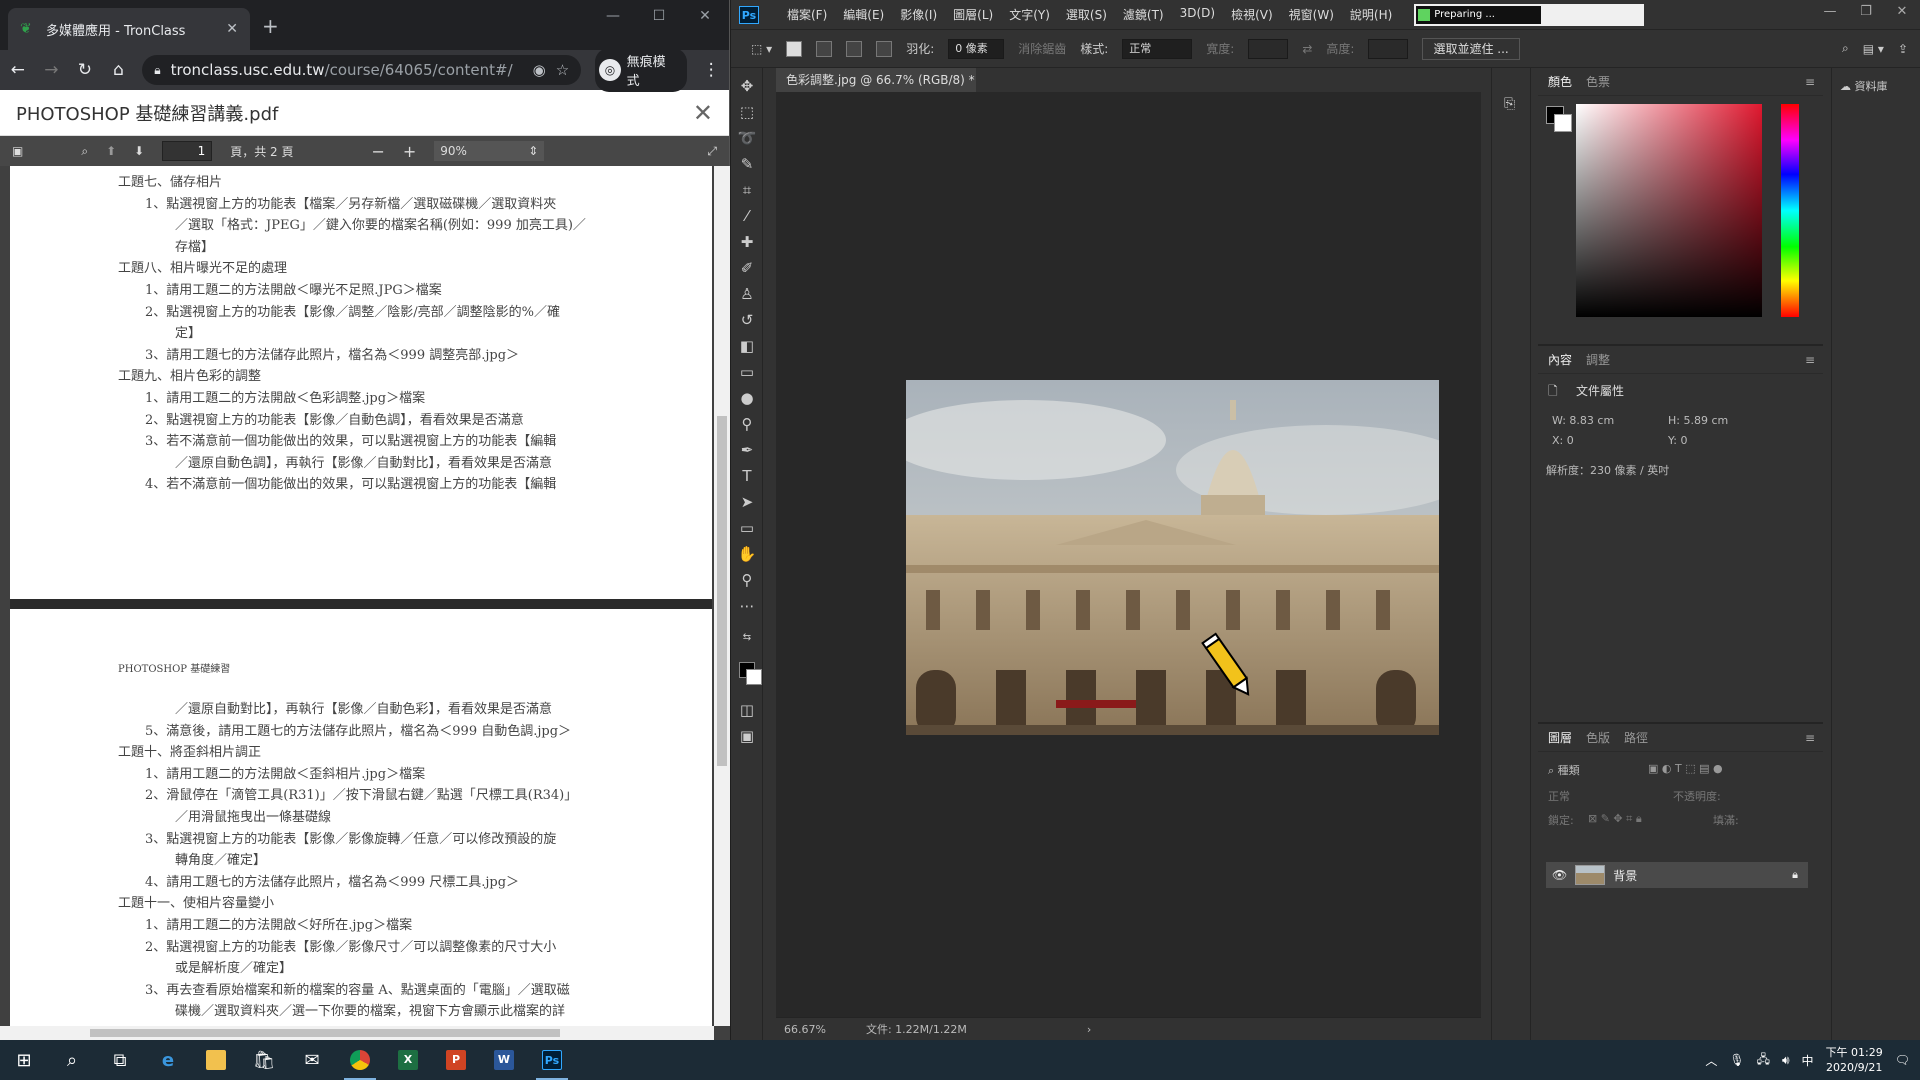 This screenshot has height=1080, width=1920. I want to click on height-input, so click(1388, 48).